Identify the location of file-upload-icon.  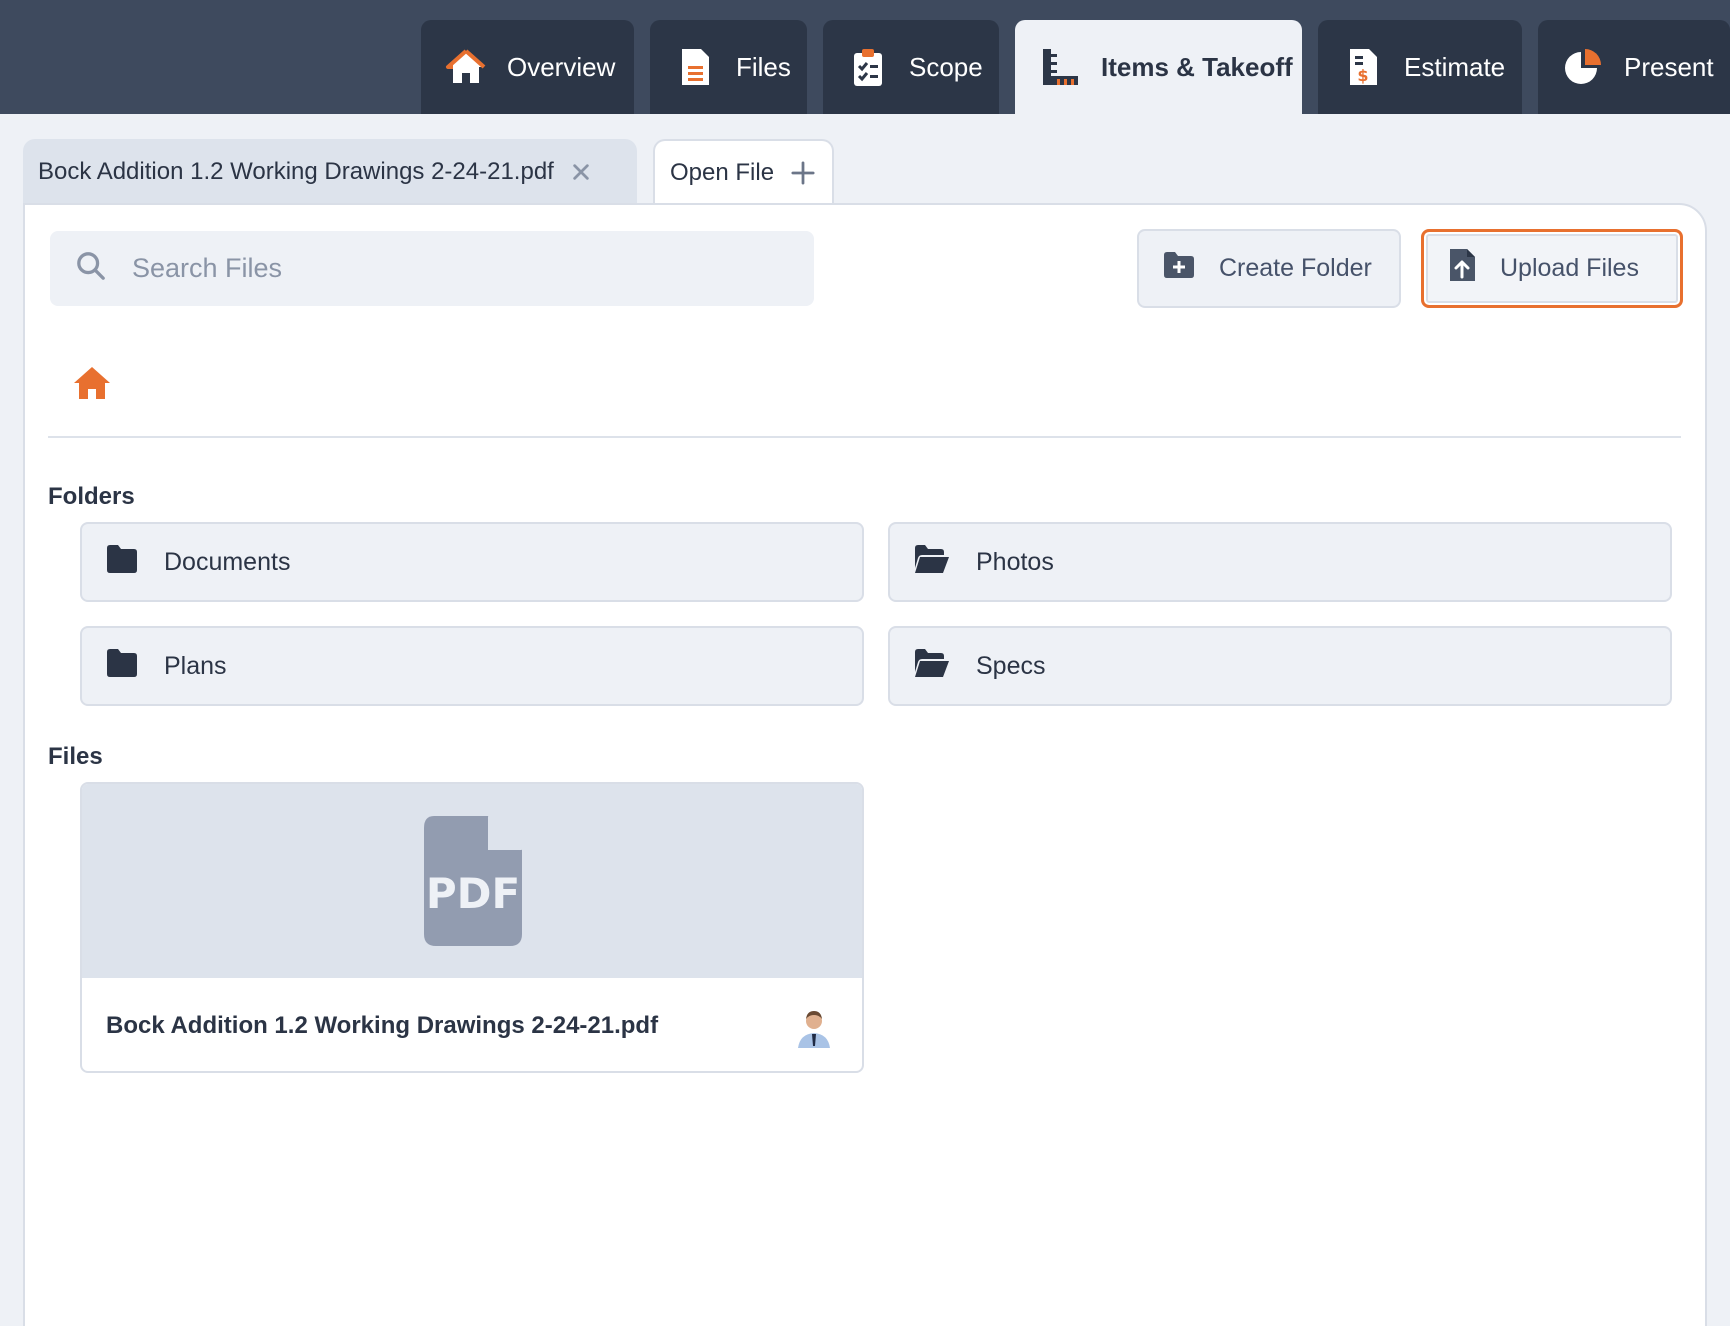
(1462, 268).